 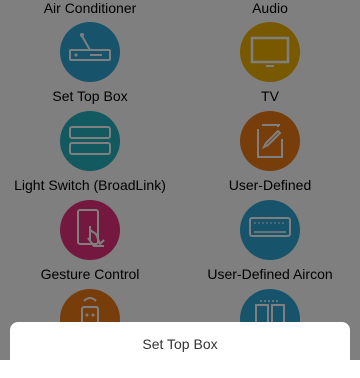 I want to click on sheet-title: Set Top Box, so click(x=180, y=344).